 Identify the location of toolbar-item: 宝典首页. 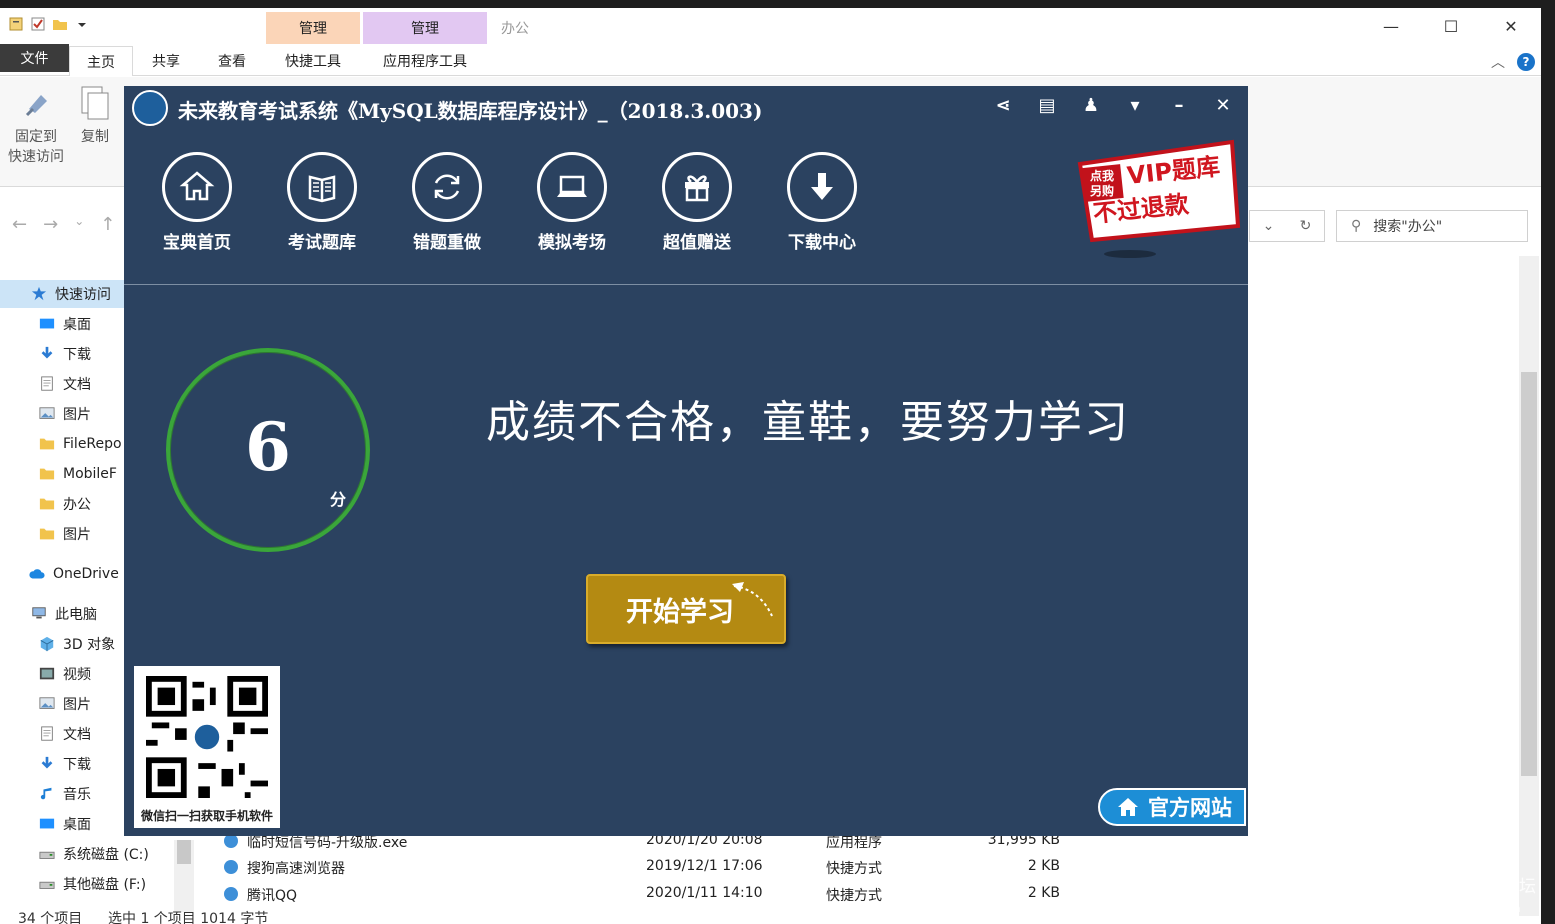
(197, 202).